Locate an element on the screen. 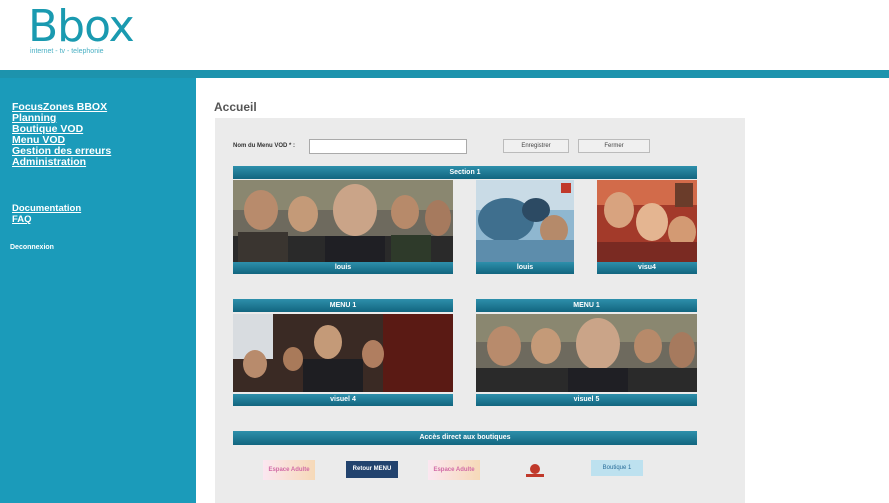 The image size is (889, 503). menu-name-label: Nom du Menu VOD * : is located at coordinates (264, 146).